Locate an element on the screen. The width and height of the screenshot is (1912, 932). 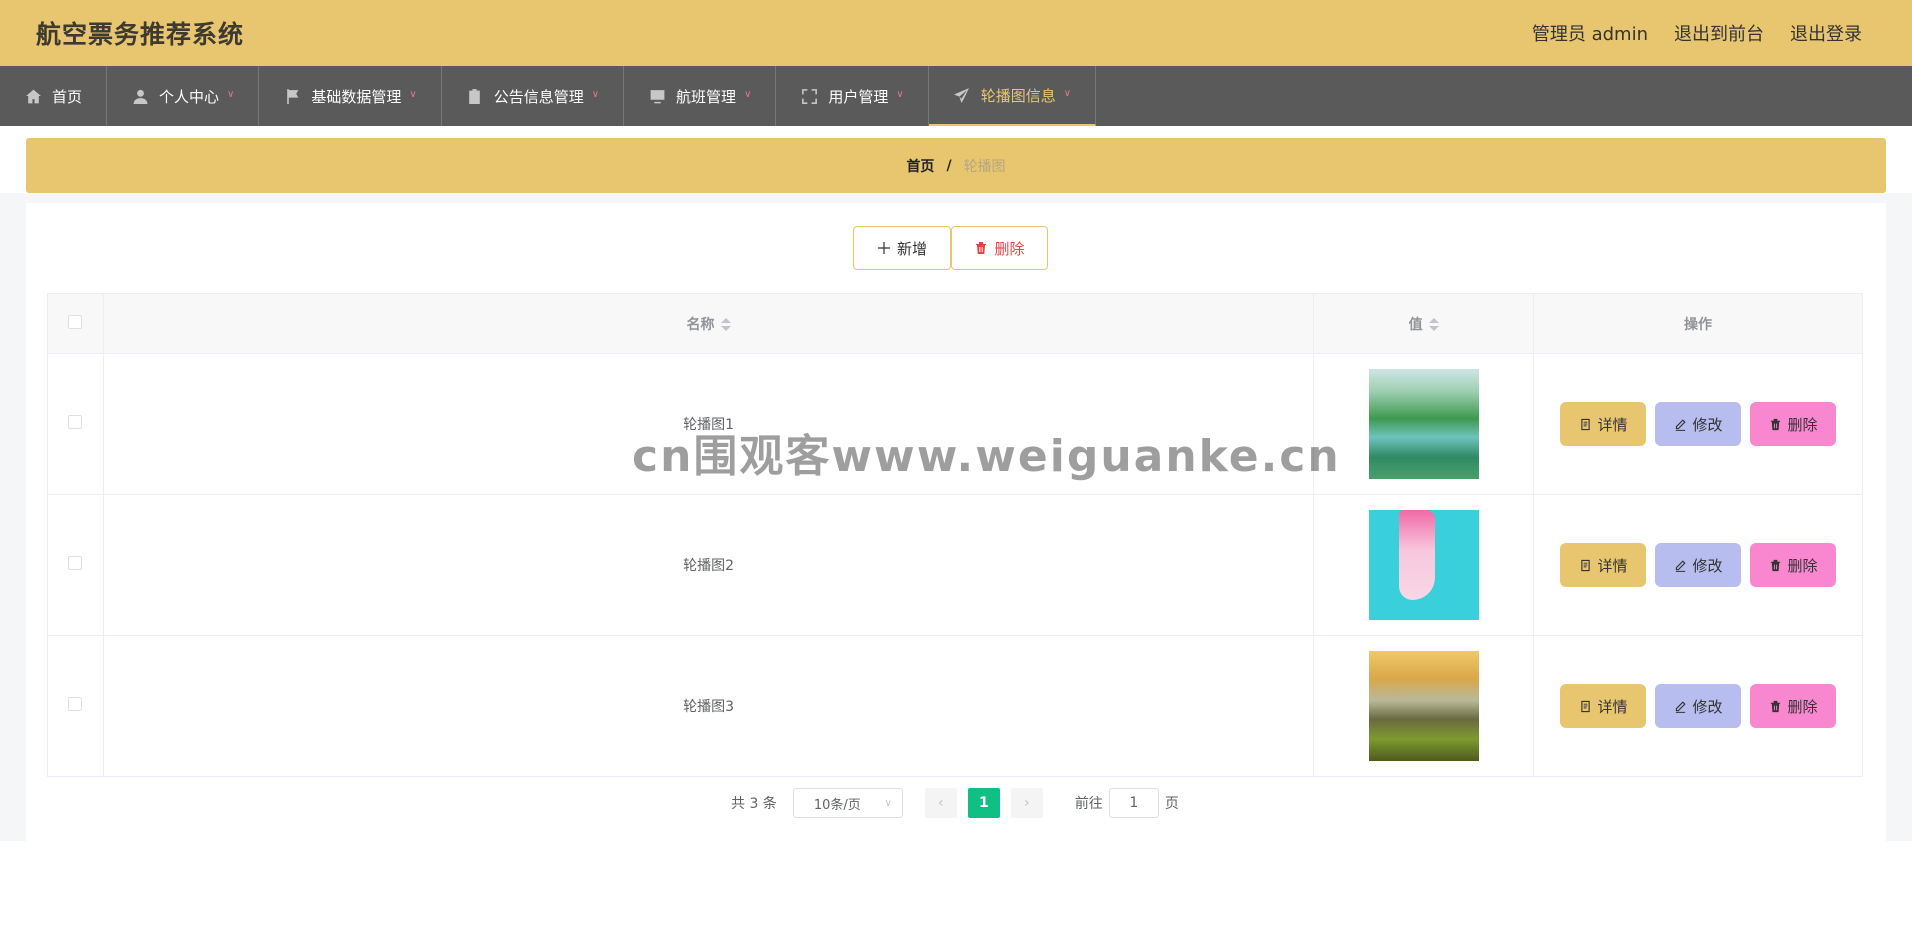
goto-page-input: 1 is located at coordinates (1133, 803).